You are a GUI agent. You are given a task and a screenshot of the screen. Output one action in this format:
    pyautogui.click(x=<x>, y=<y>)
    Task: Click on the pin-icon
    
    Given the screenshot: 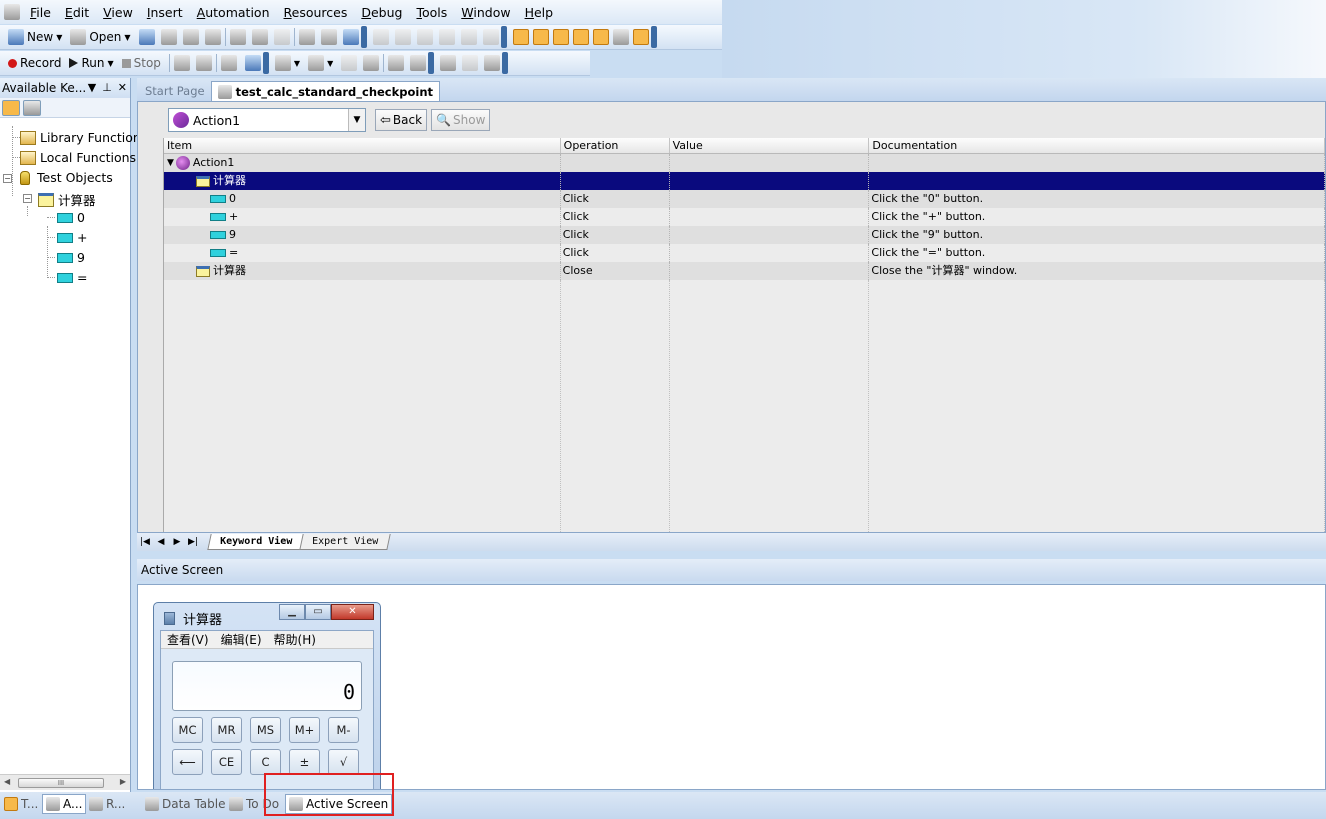 What is the action you would take?
    pyautogui.click(x=492, y=63)
    